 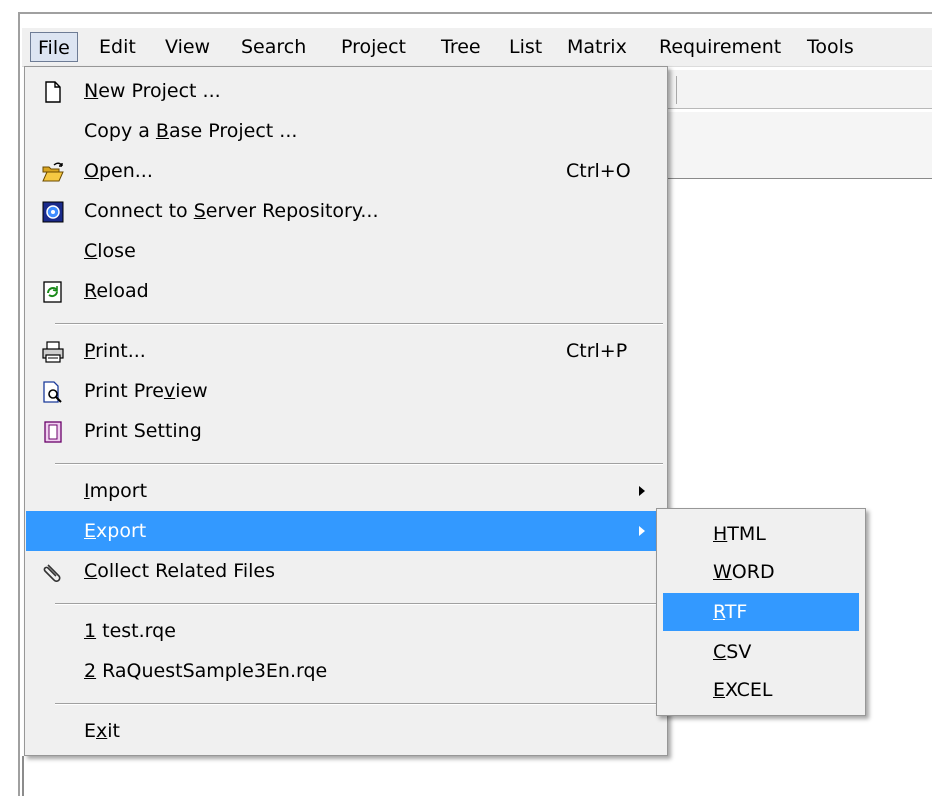 What do you see at coordinates (346, 171) in the screenshot?
I see `menu-item-open: Open... Ctrl+O` at bounding box center [346, 171].